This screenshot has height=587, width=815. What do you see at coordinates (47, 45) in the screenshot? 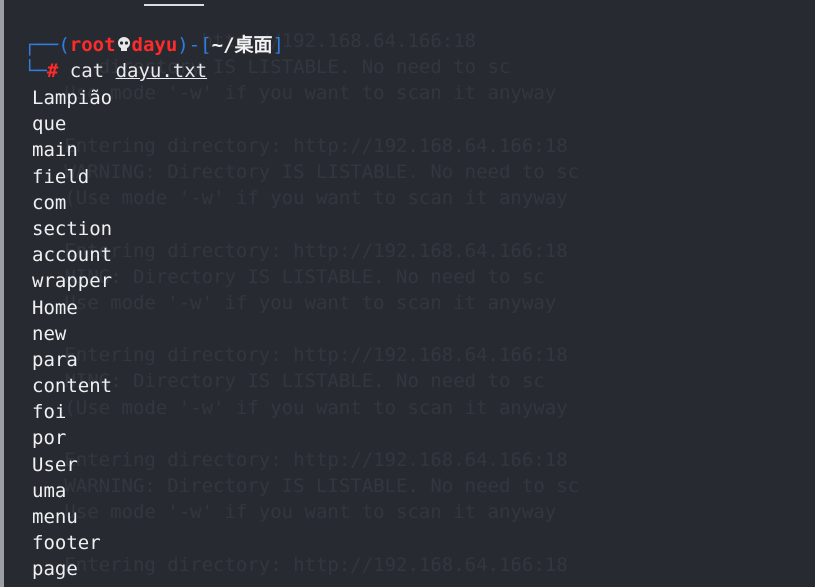
I see `prompt-corner-top: ┌──(` at bounding box center [47, 45].